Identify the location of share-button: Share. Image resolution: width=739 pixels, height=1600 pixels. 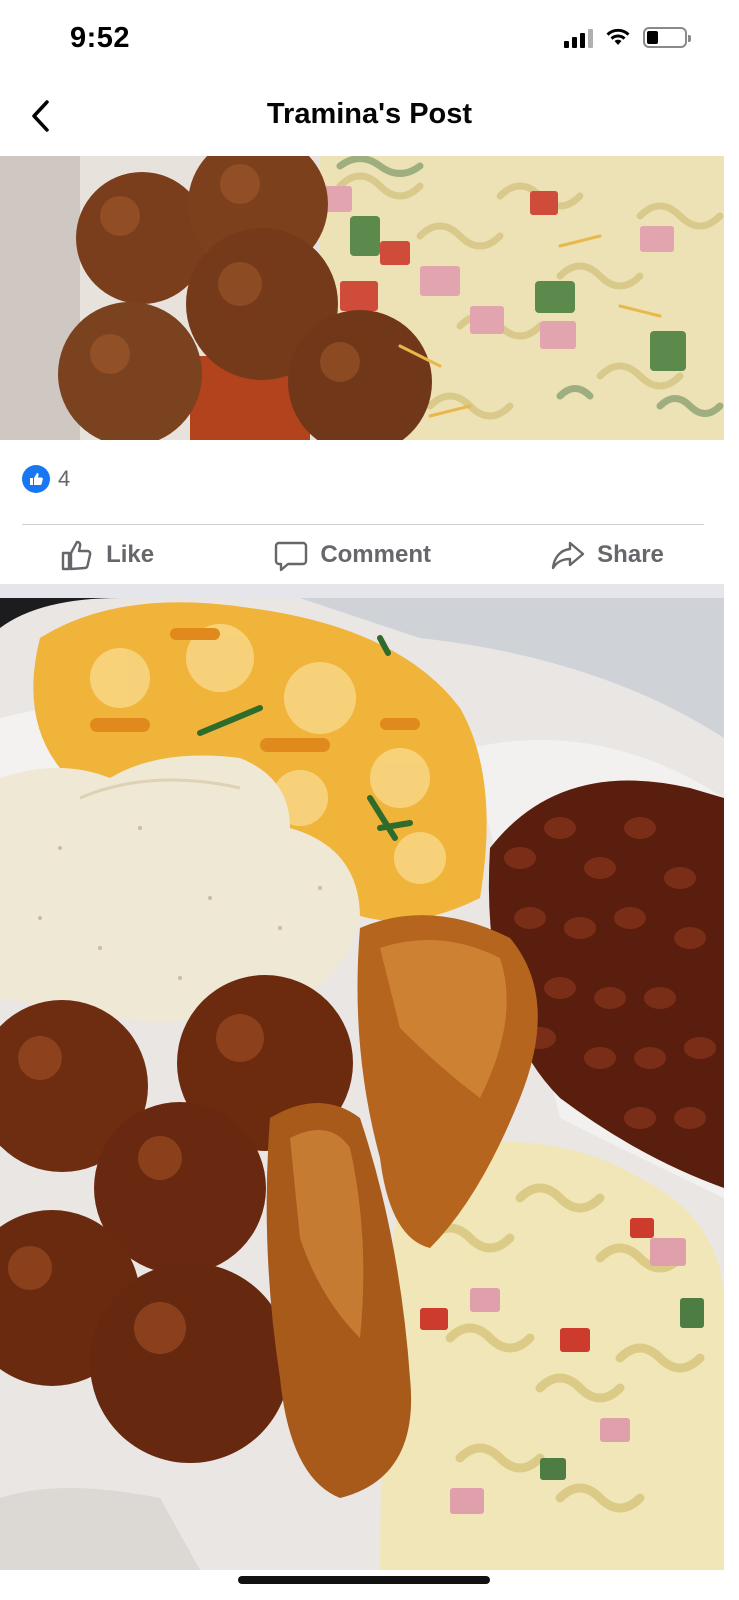
(607, 555).